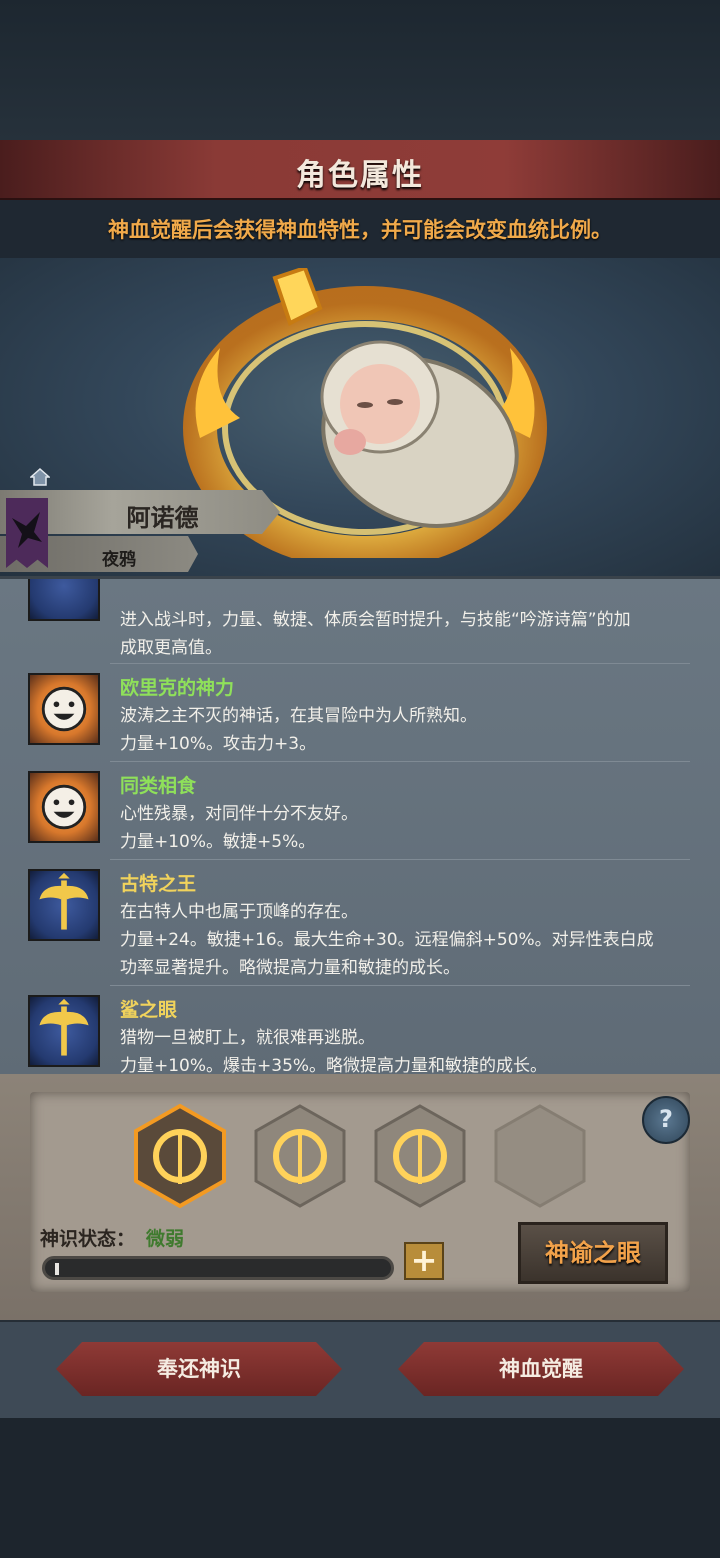 Image resolution: width=720 pixels, height=1558 pixels. Describe the element at coordinates (239, 814) in the screenshot. I see `trait-desc: 心性残暴，对同伴十分不友好。` at that location.